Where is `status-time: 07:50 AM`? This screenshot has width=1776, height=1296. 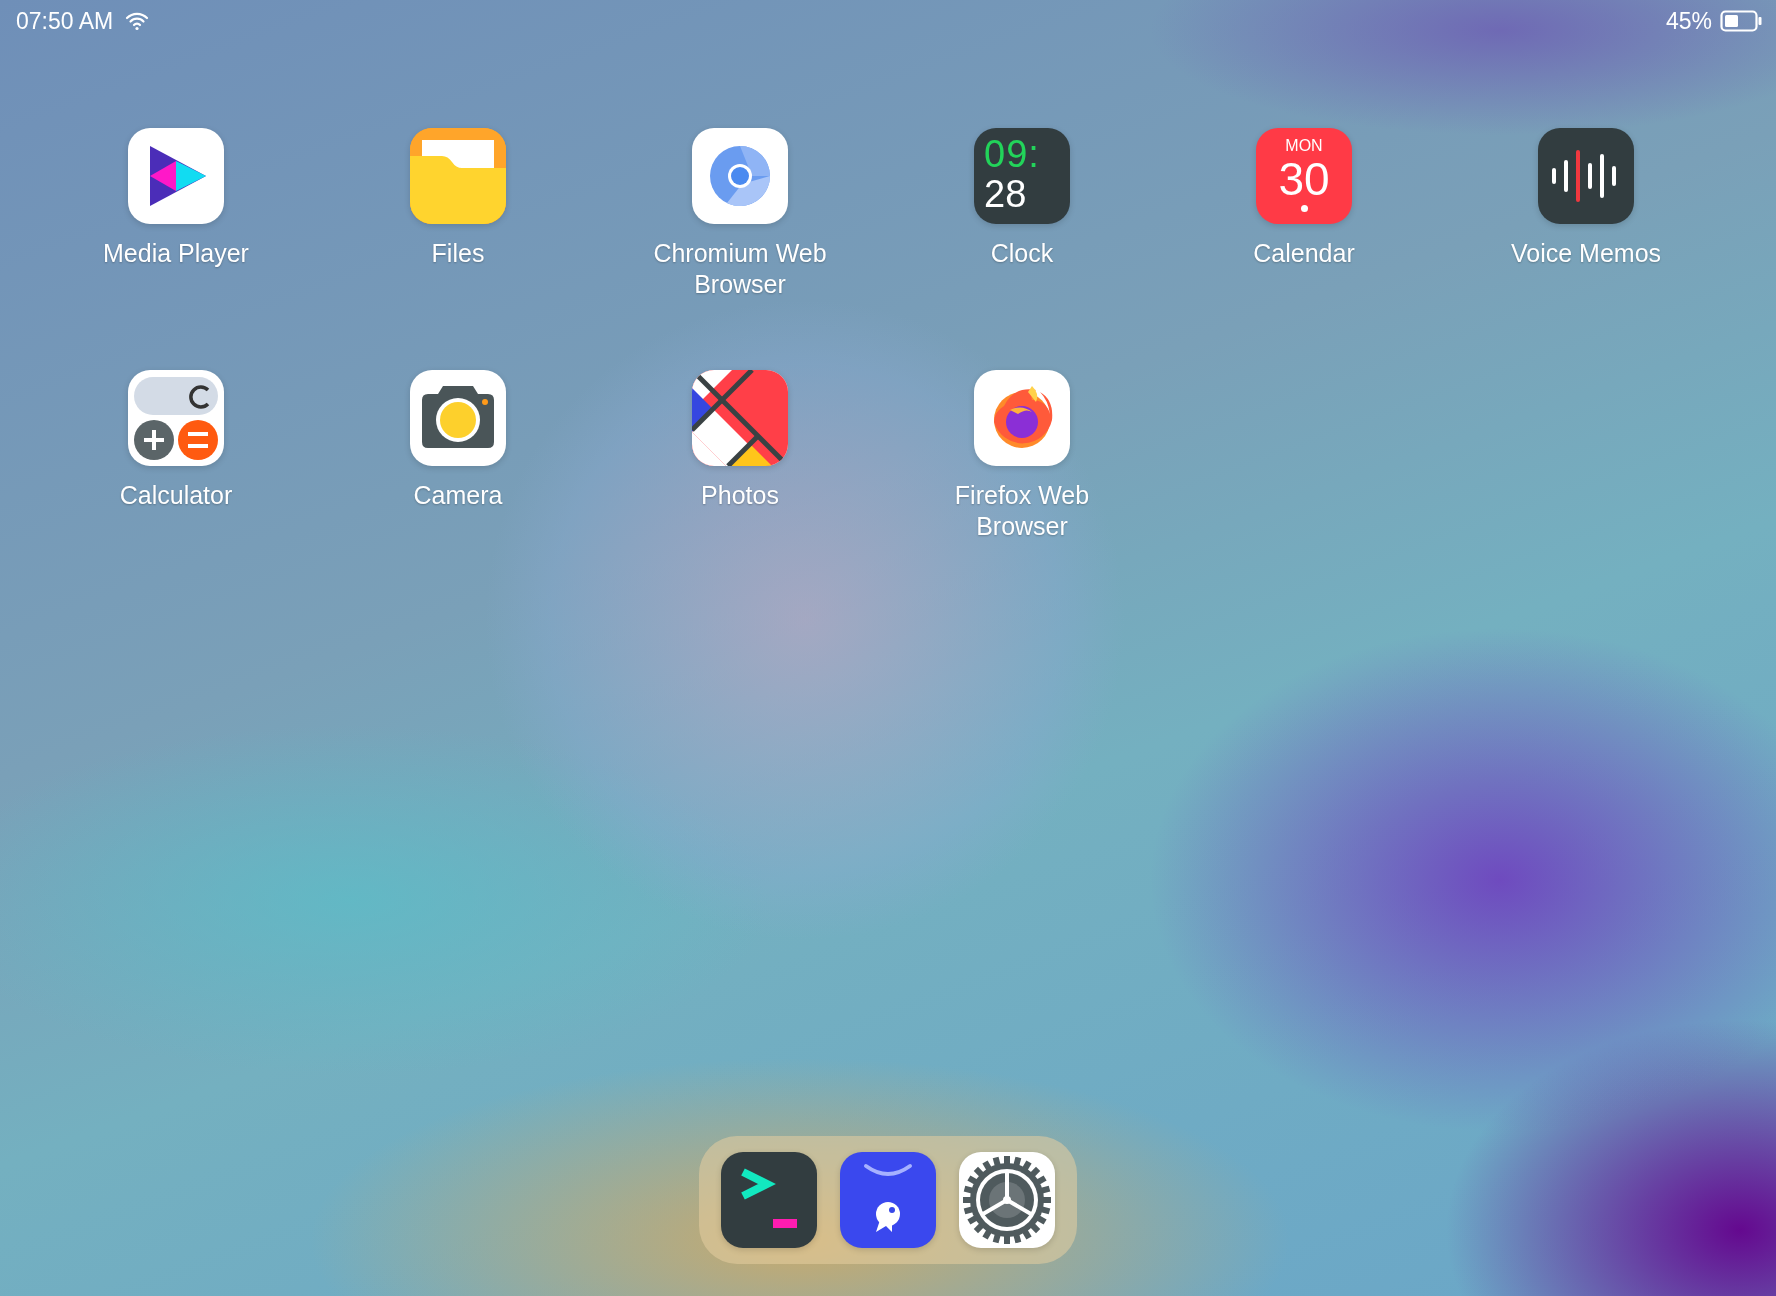 status-time: 07:50 AM is located at coordinates (65, 21).